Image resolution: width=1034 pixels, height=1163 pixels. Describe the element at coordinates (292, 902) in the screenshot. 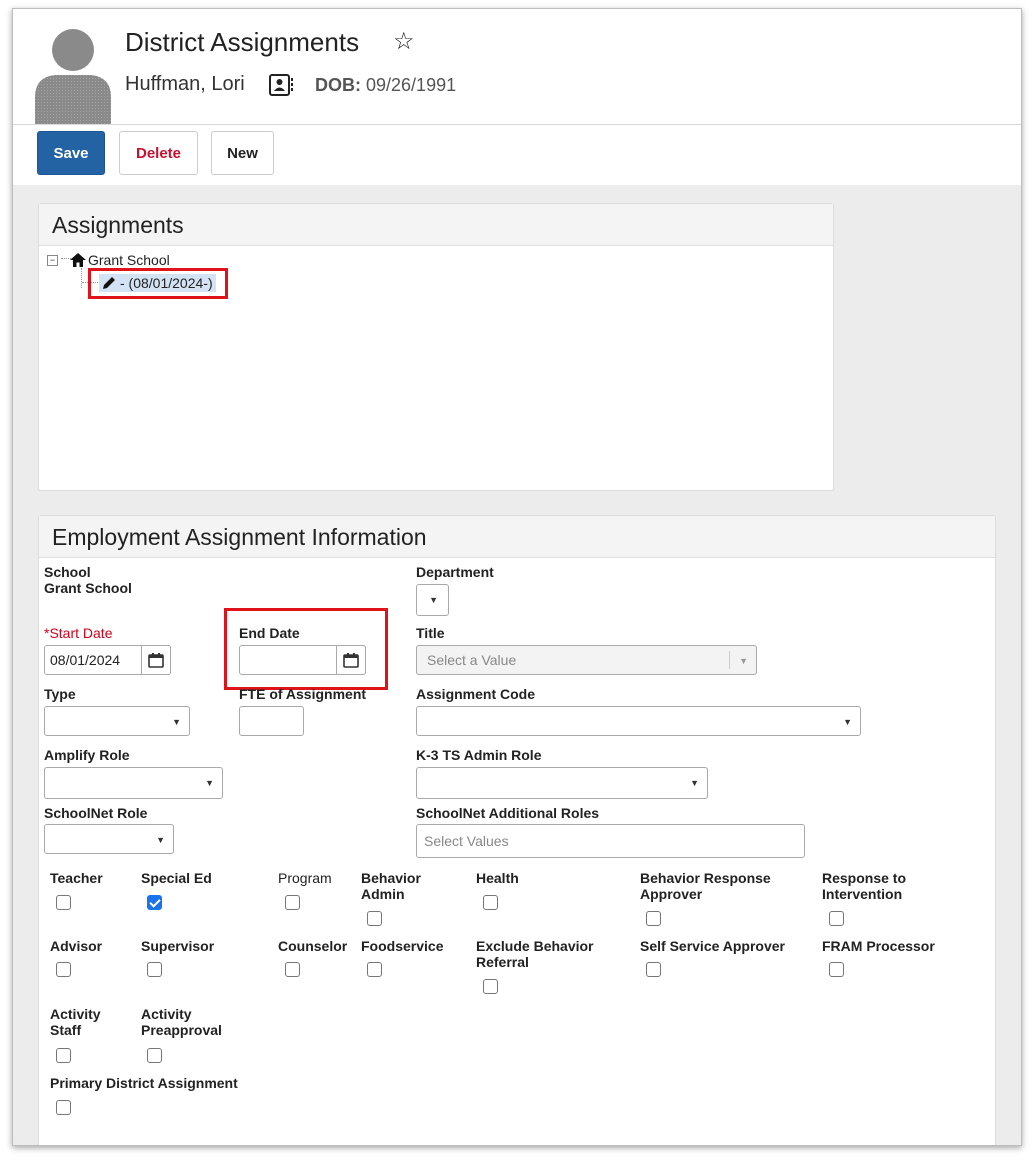

I see `program-checkbox` at that location.